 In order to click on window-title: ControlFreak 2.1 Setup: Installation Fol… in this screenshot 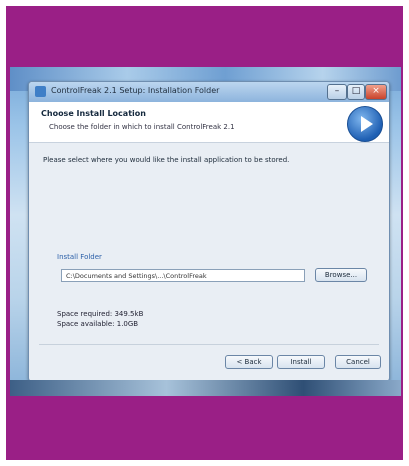, I will do `click(135, 90)`.